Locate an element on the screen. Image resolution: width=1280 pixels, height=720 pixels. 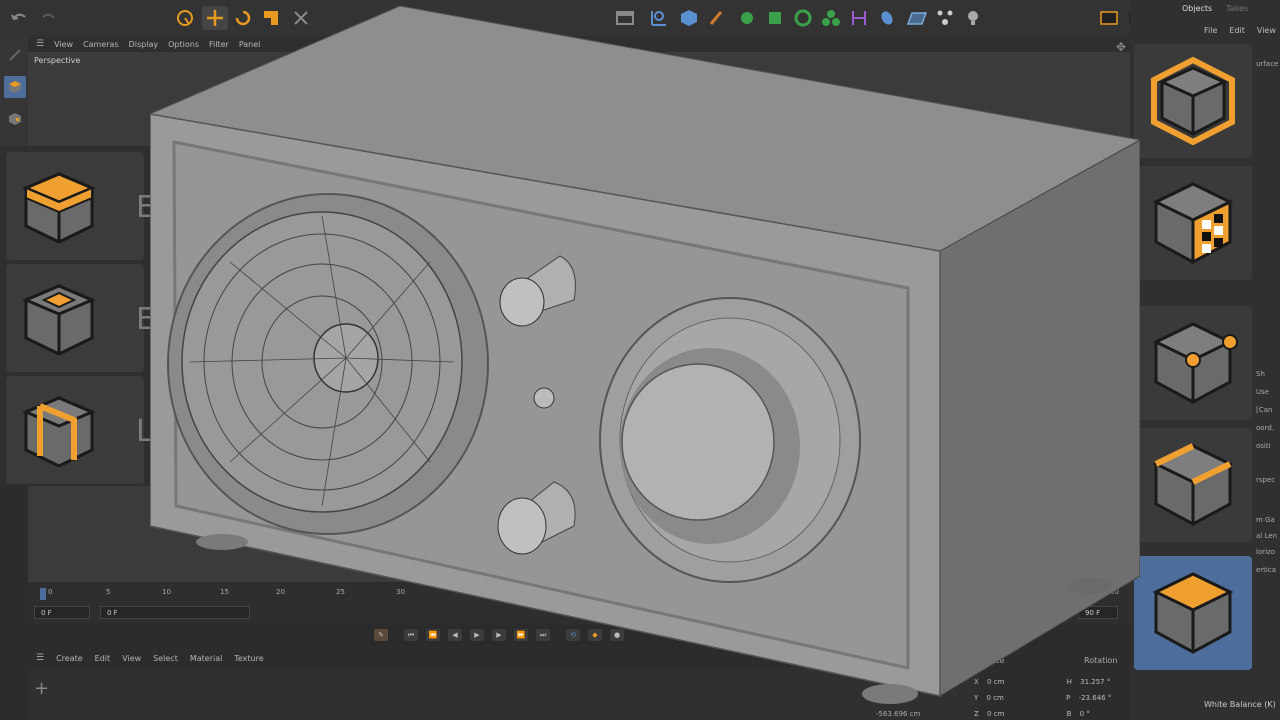
menu-cameras: Cameras is located at coordinates (101, 44).